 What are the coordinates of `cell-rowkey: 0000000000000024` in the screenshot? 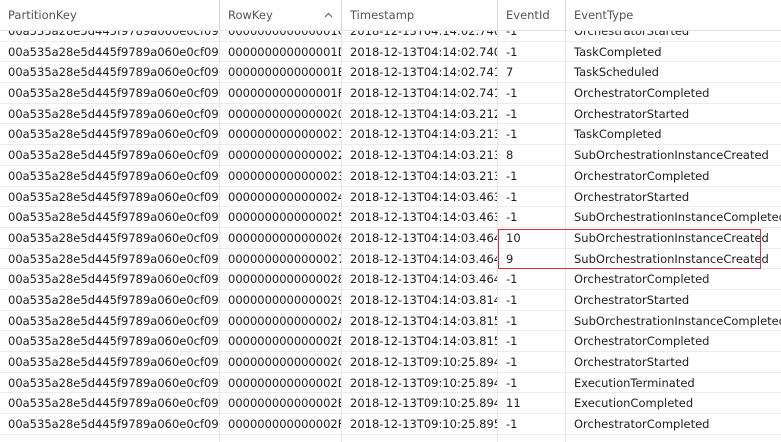 It's located at (281, 196).